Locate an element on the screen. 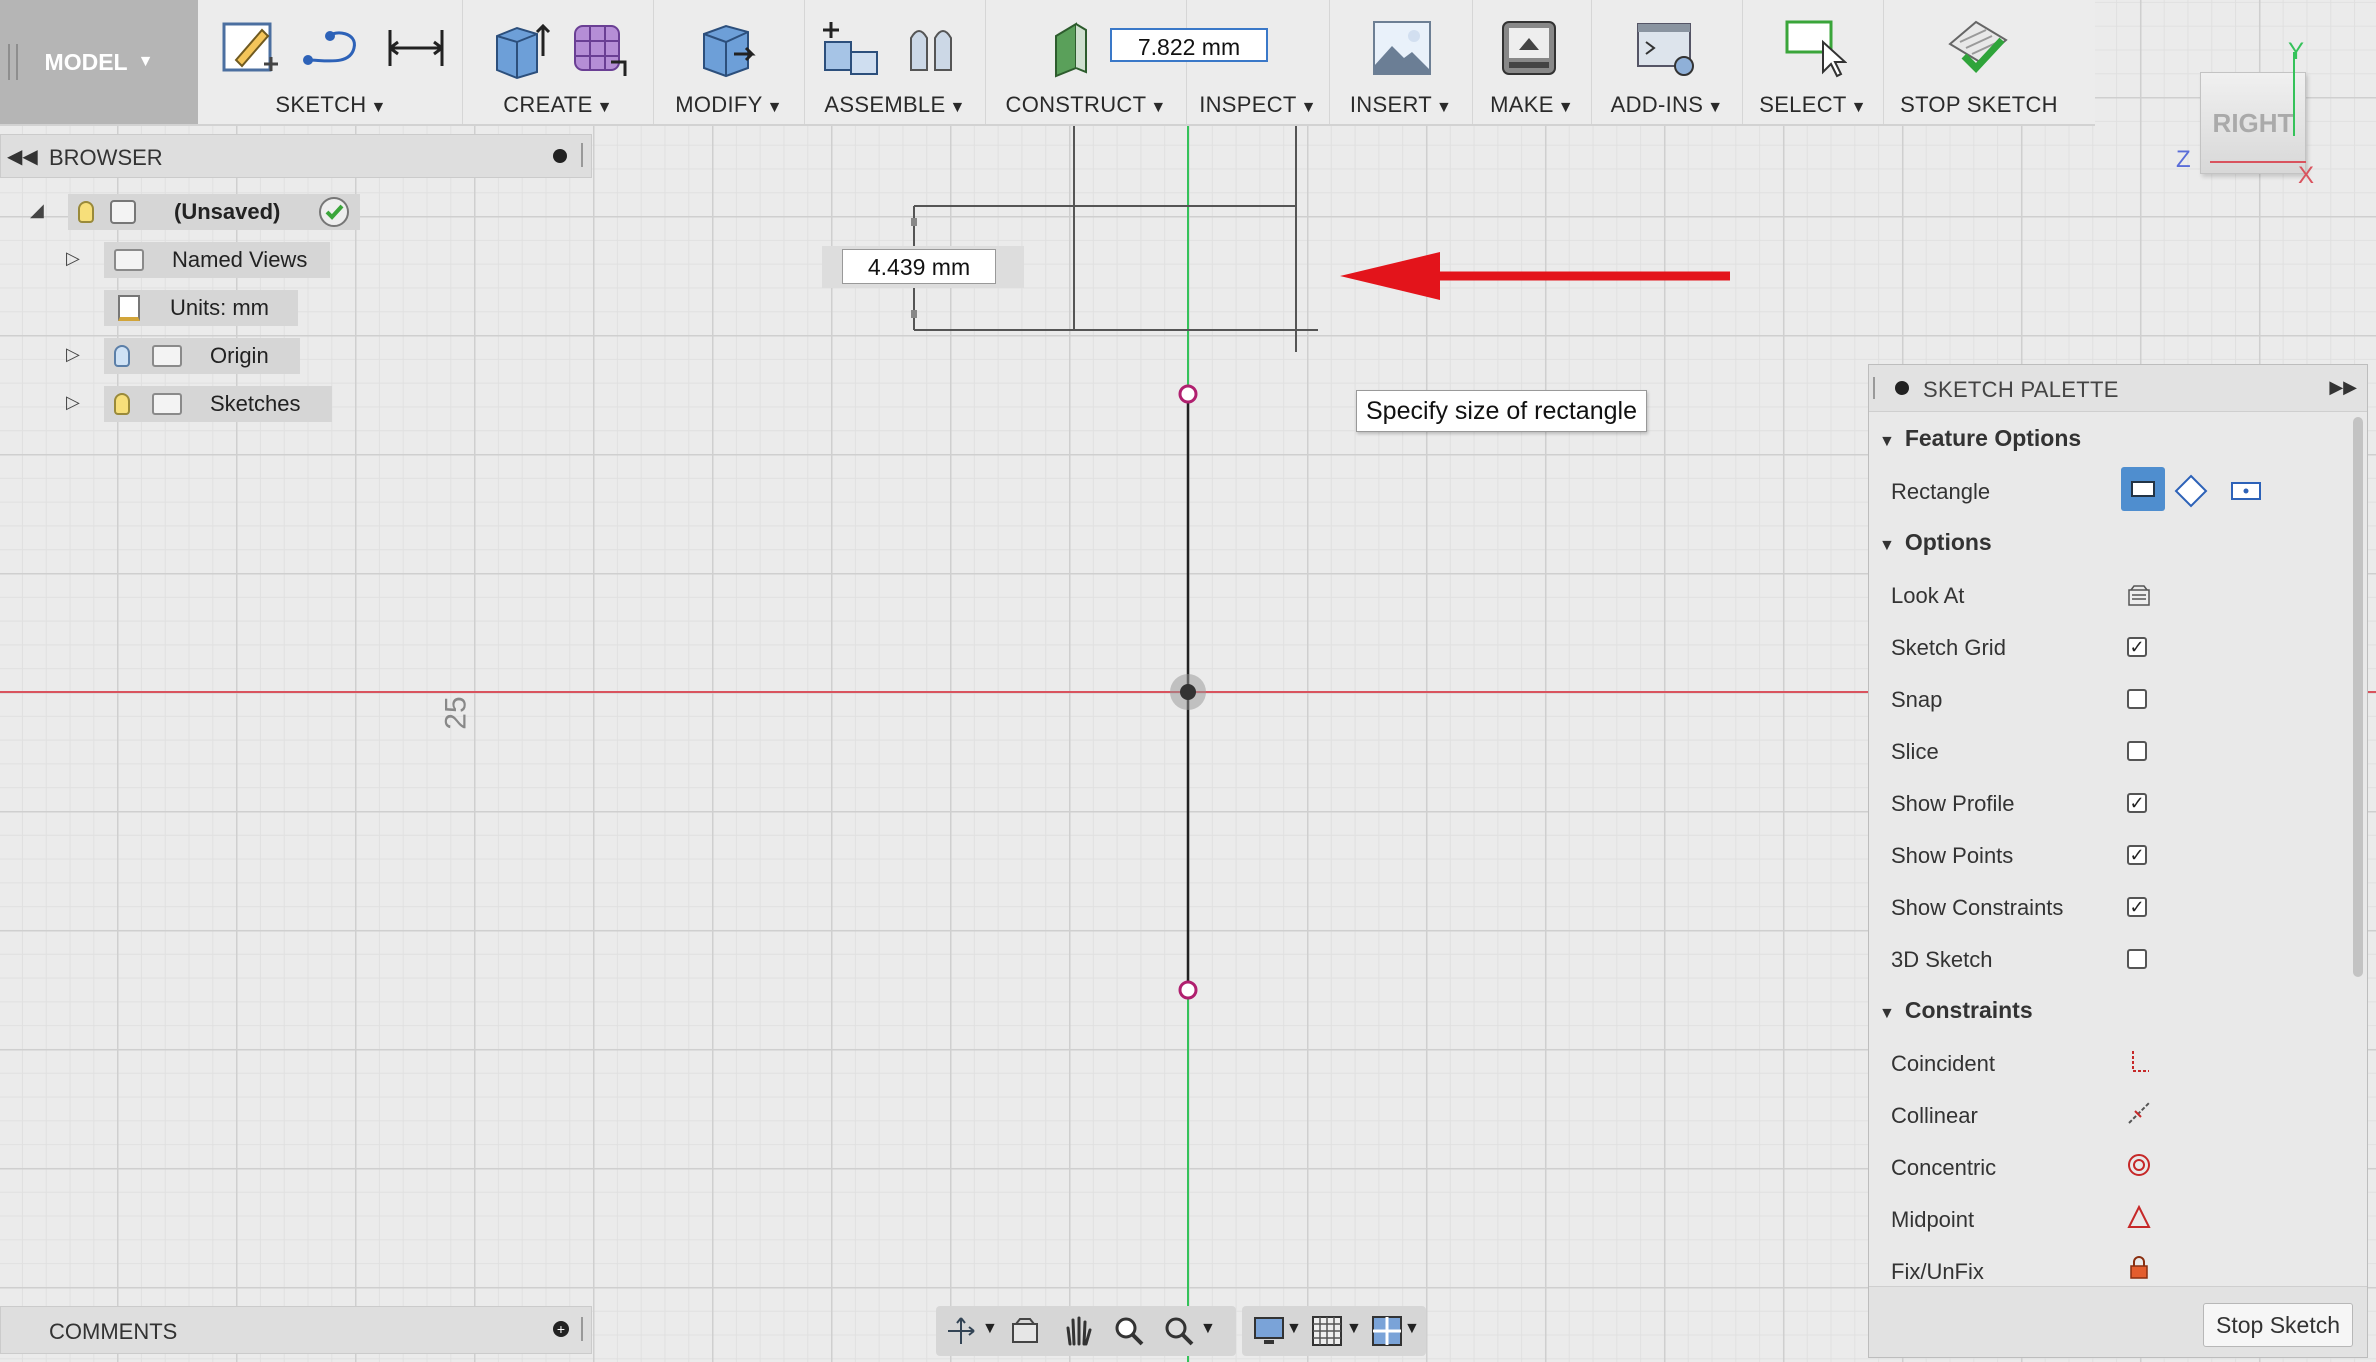 Image resolution: width=2376 pixels, height=1362 pixels. collinear-icon is located at coordinates (2139, 1113).